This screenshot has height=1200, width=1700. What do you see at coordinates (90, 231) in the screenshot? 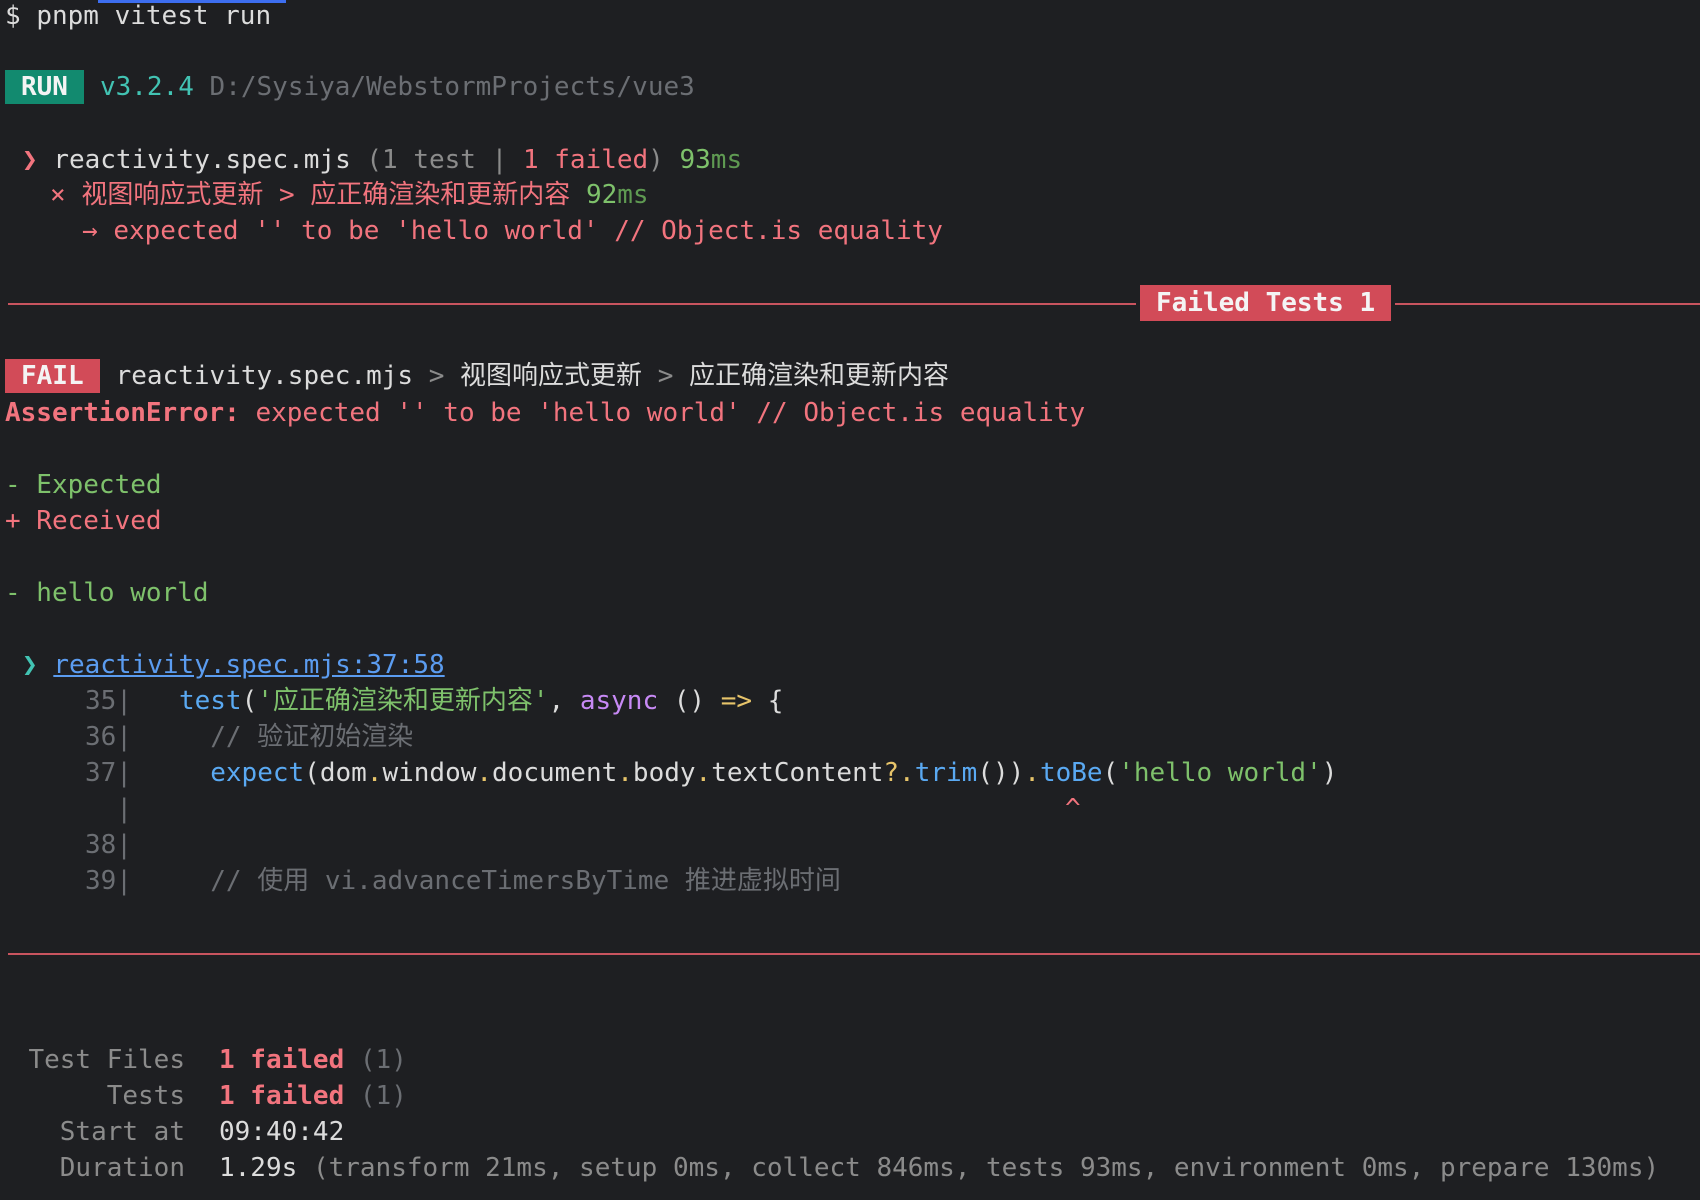
I see `arrow-right-icon: →` at bounding box center [90, 231].